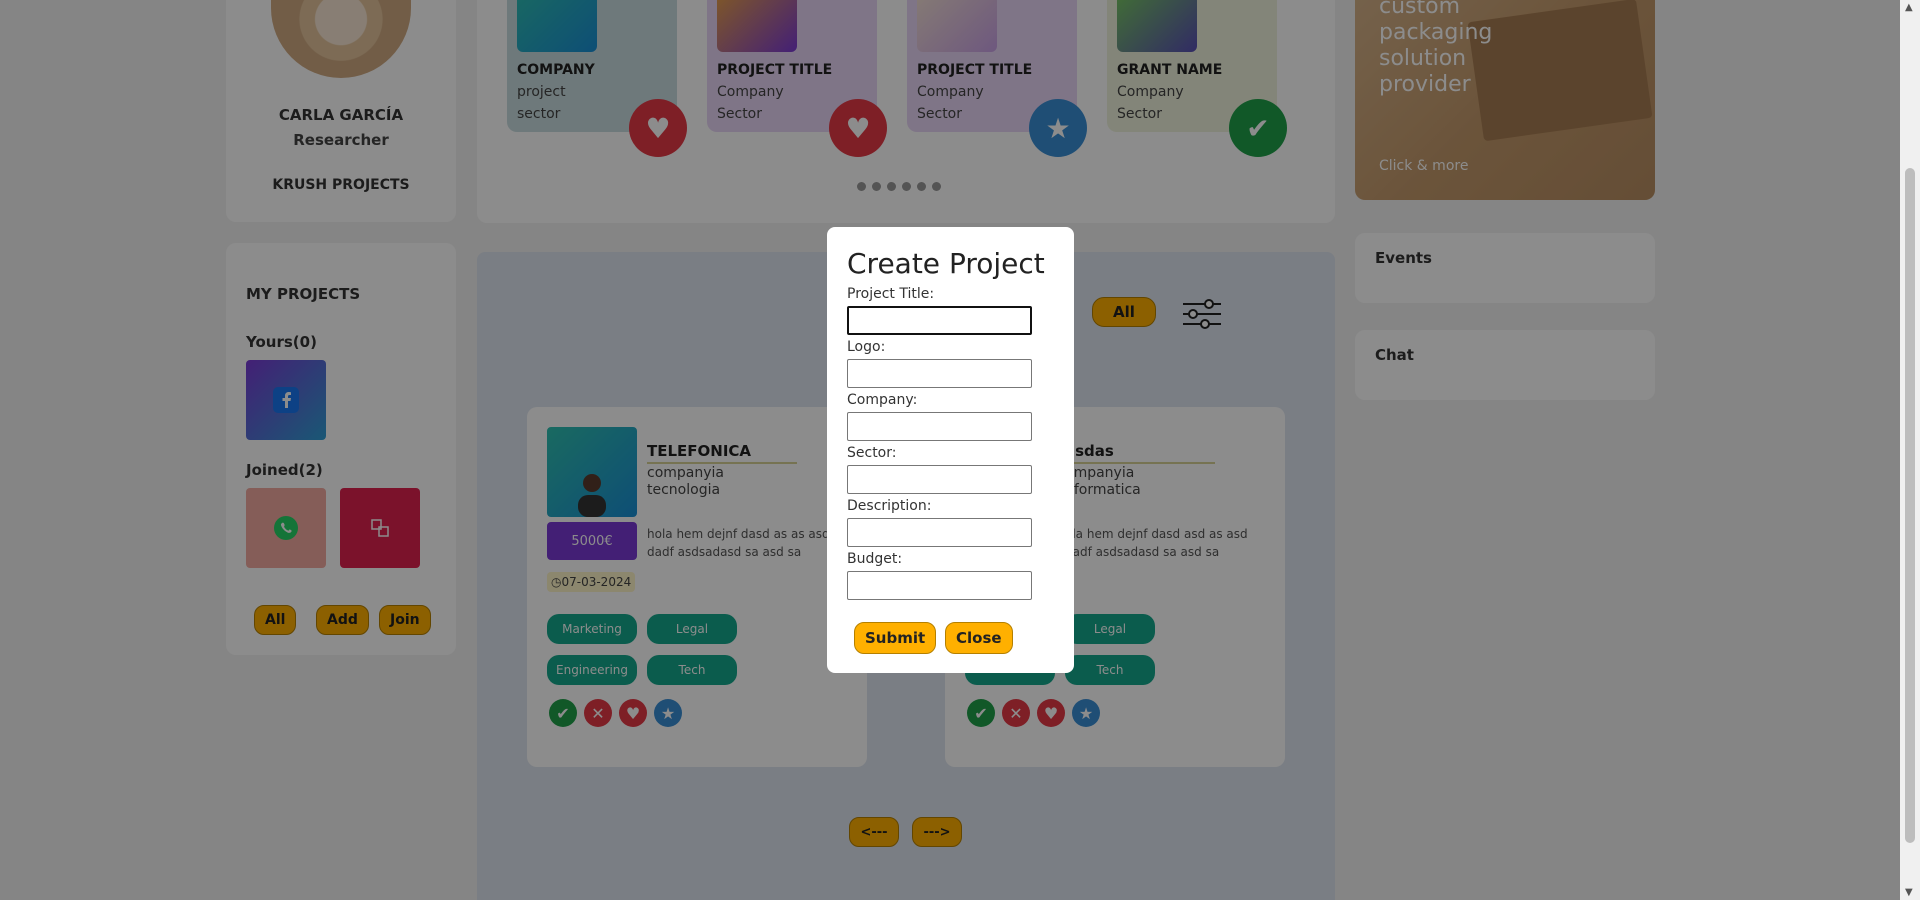 The height and width of the screenshot is (900, 1920). Describe the element at coordinates (939, 320) in the screenshot. I see `project-title-input` at that location.